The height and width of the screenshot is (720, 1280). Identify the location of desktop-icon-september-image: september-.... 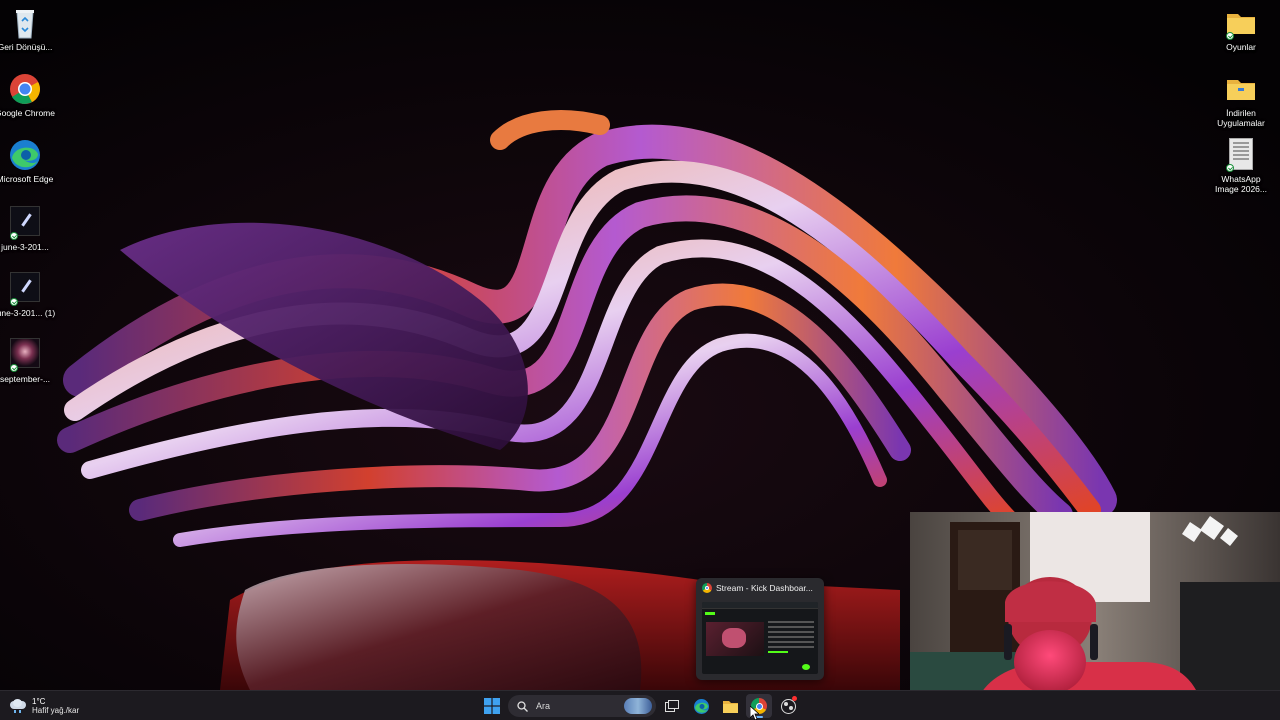
(28, 361).